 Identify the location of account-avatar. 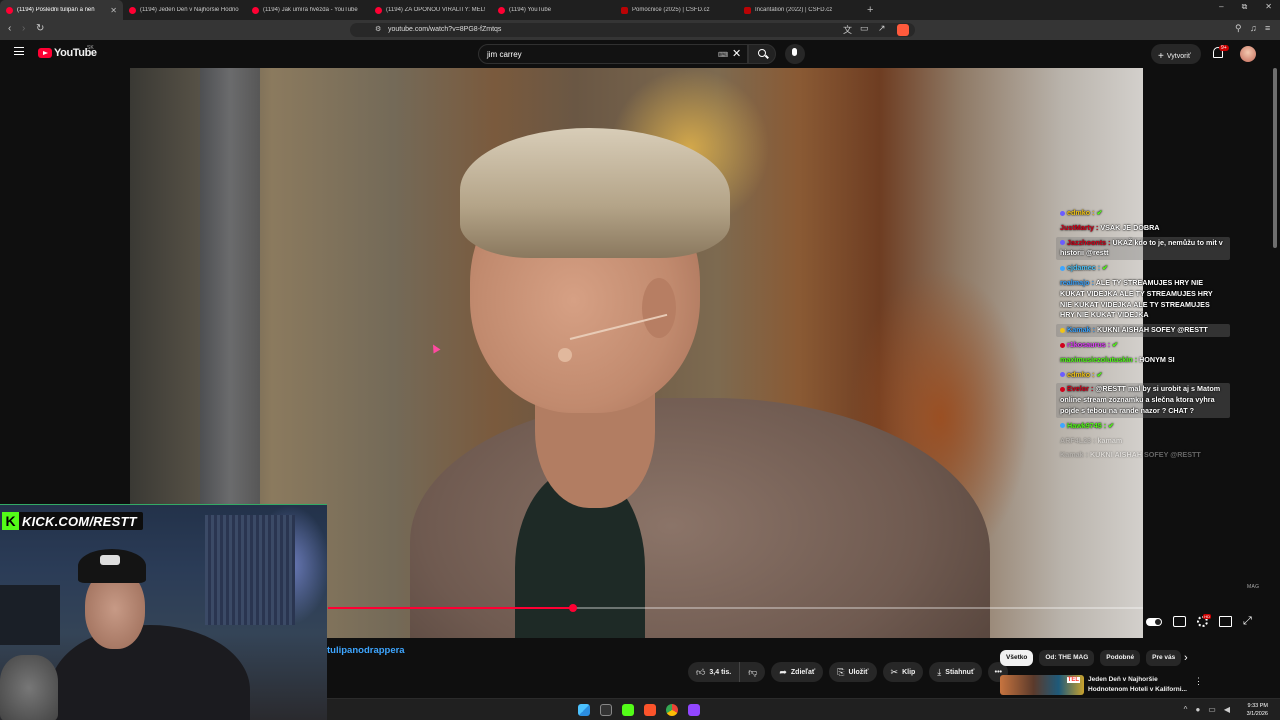
(1248, 54).